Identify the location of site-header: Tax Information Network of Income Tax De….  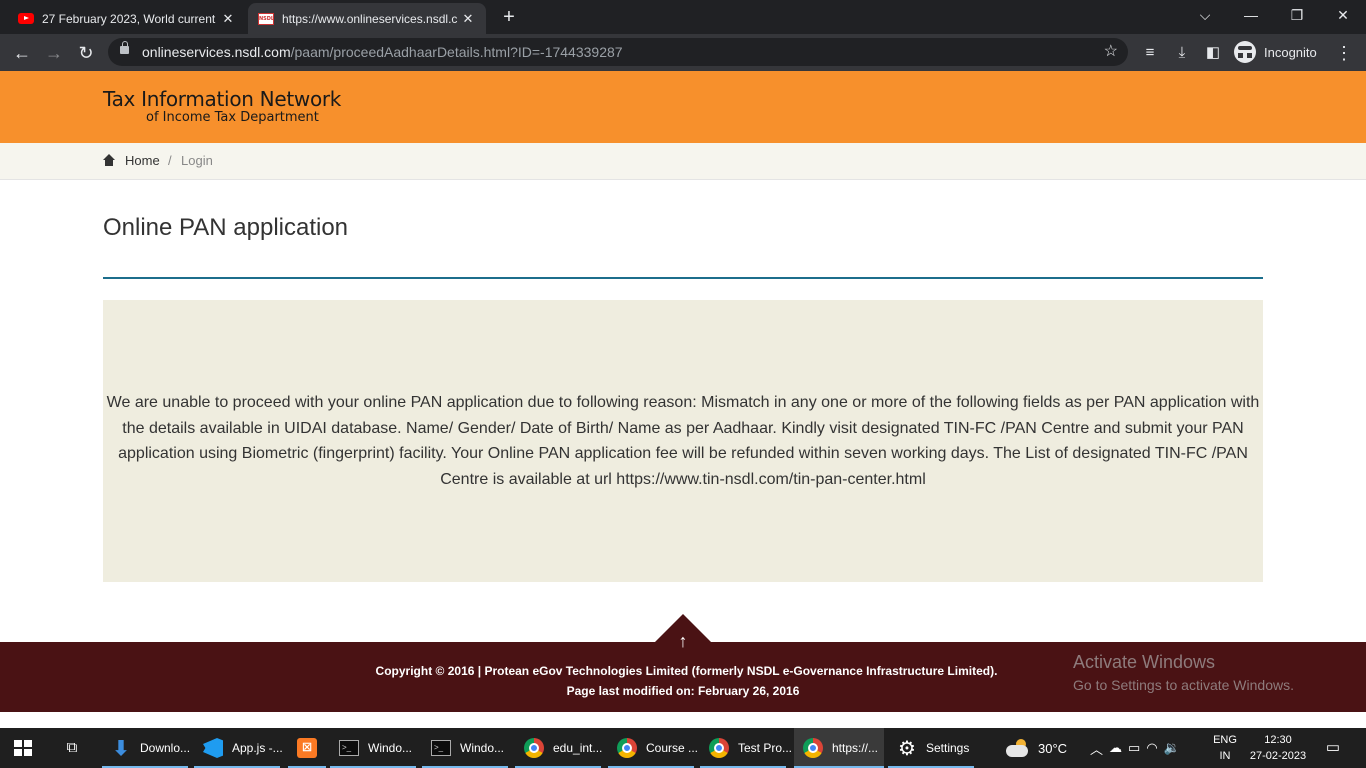
(683, 107).